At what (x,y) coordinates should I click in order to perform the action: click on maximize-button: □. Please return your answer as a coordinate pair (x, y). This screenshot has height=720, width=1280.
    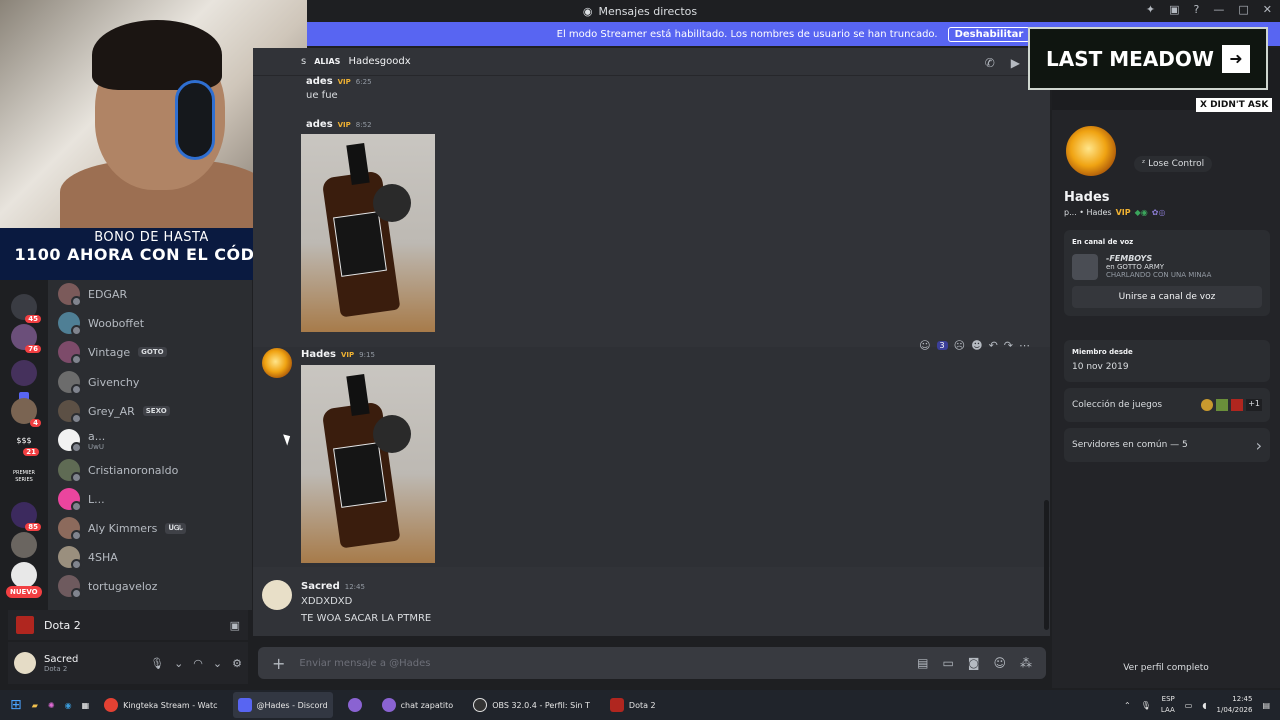
    Looking at the image, I should click on (1243, 9).